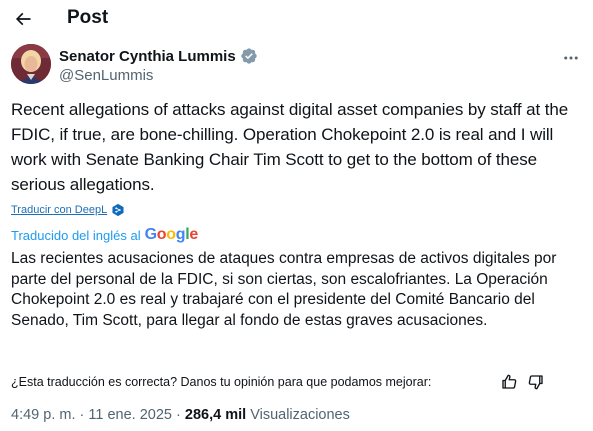 The height and width of the screenshot is (431, 593). Describe the element at coordinates (118, 210) in the screenshot. I see `deepl-logo-icon` at that location.